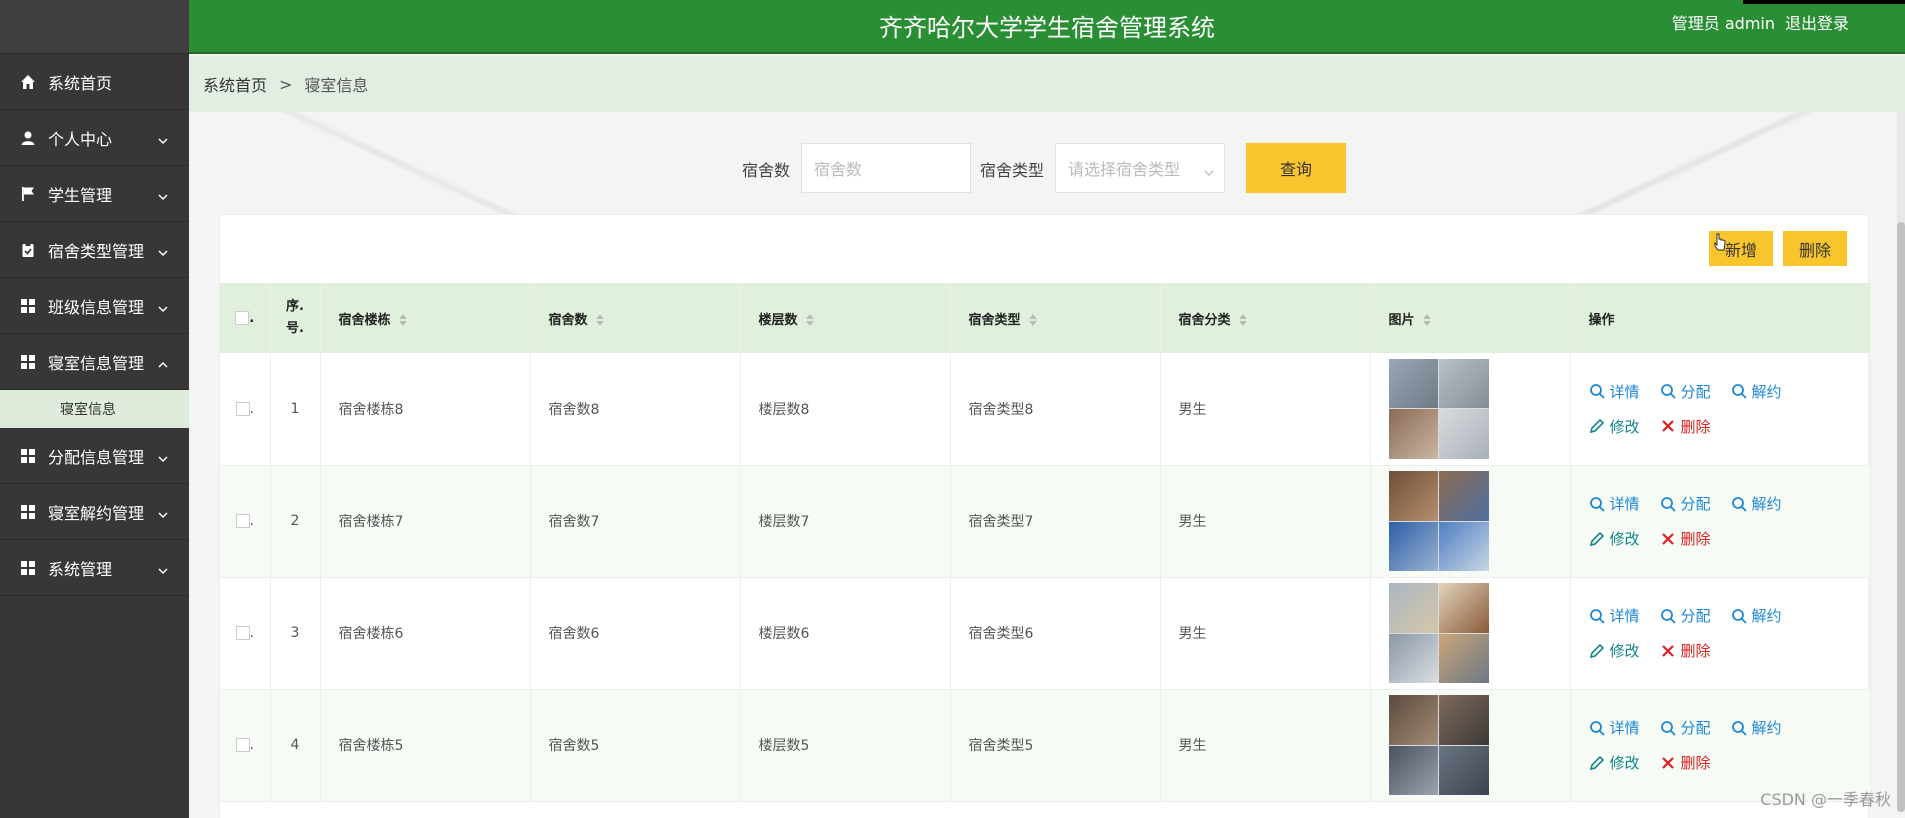  What do you see at coordinates (1055, 318) in the screenshot?
I see `dorm-type-header: 宿舍类型` at bounding box center [1055, 318].